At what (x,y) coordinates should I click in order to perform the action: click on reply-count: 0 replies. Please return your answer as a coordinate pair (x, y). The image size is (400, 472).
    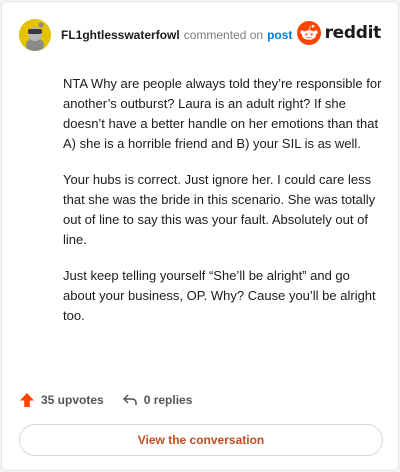
    Looking at the image, I should click on (168, 400).